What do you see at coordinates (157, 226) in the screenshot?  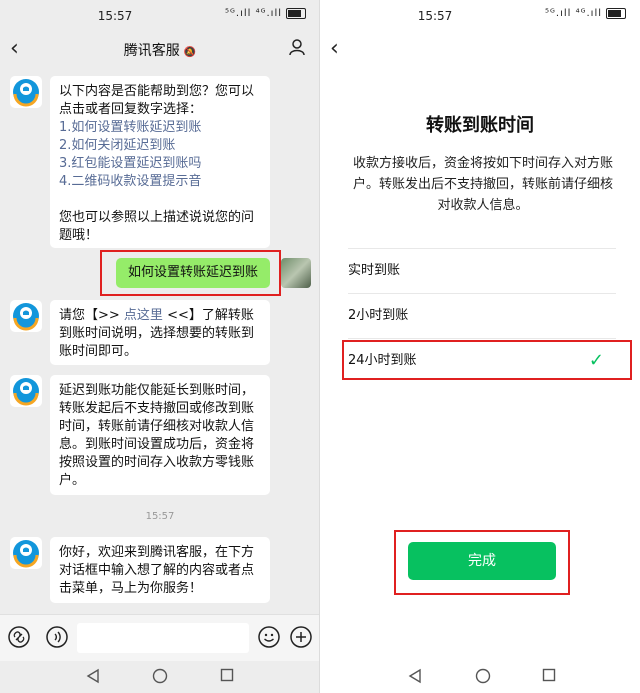 I see `message-footer: 您也可以参照以上描述说说您的问题哦！` at bounding box center [157, 226].